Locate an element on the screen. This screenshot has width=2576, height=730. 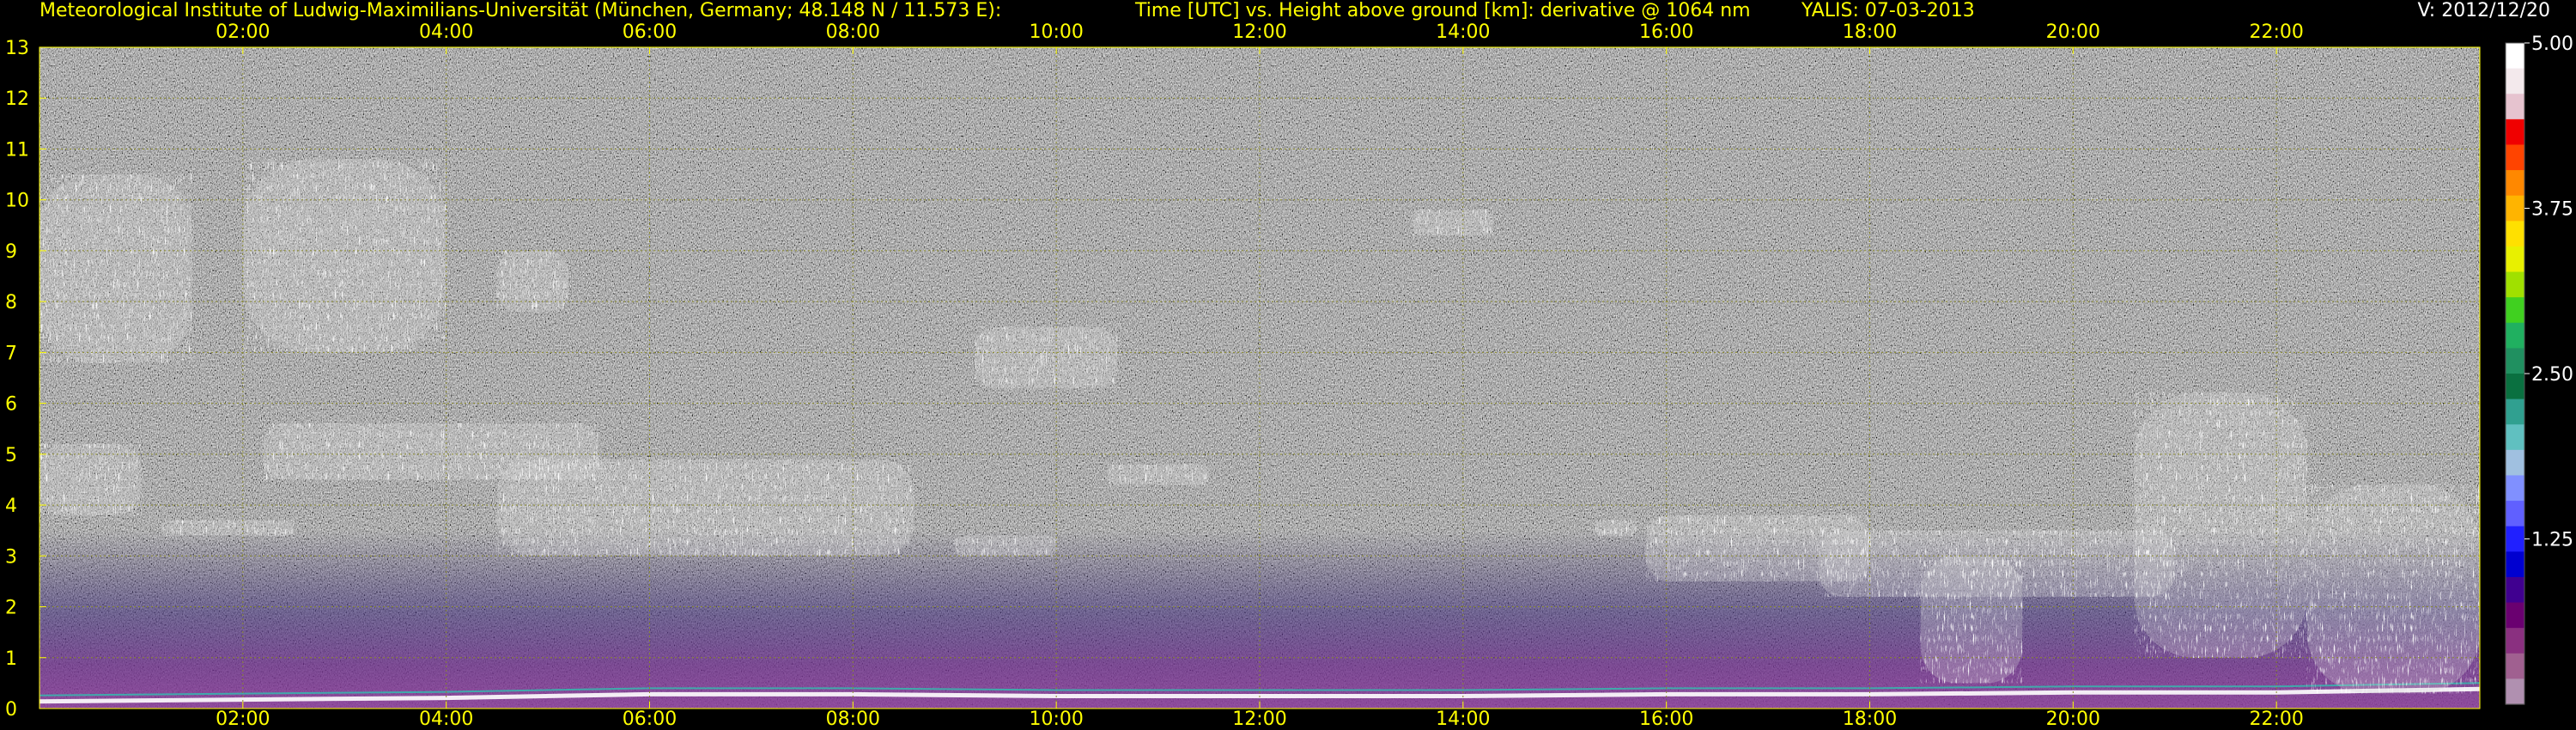
y-tick-label: 4 is located at coordinates (11, 506).